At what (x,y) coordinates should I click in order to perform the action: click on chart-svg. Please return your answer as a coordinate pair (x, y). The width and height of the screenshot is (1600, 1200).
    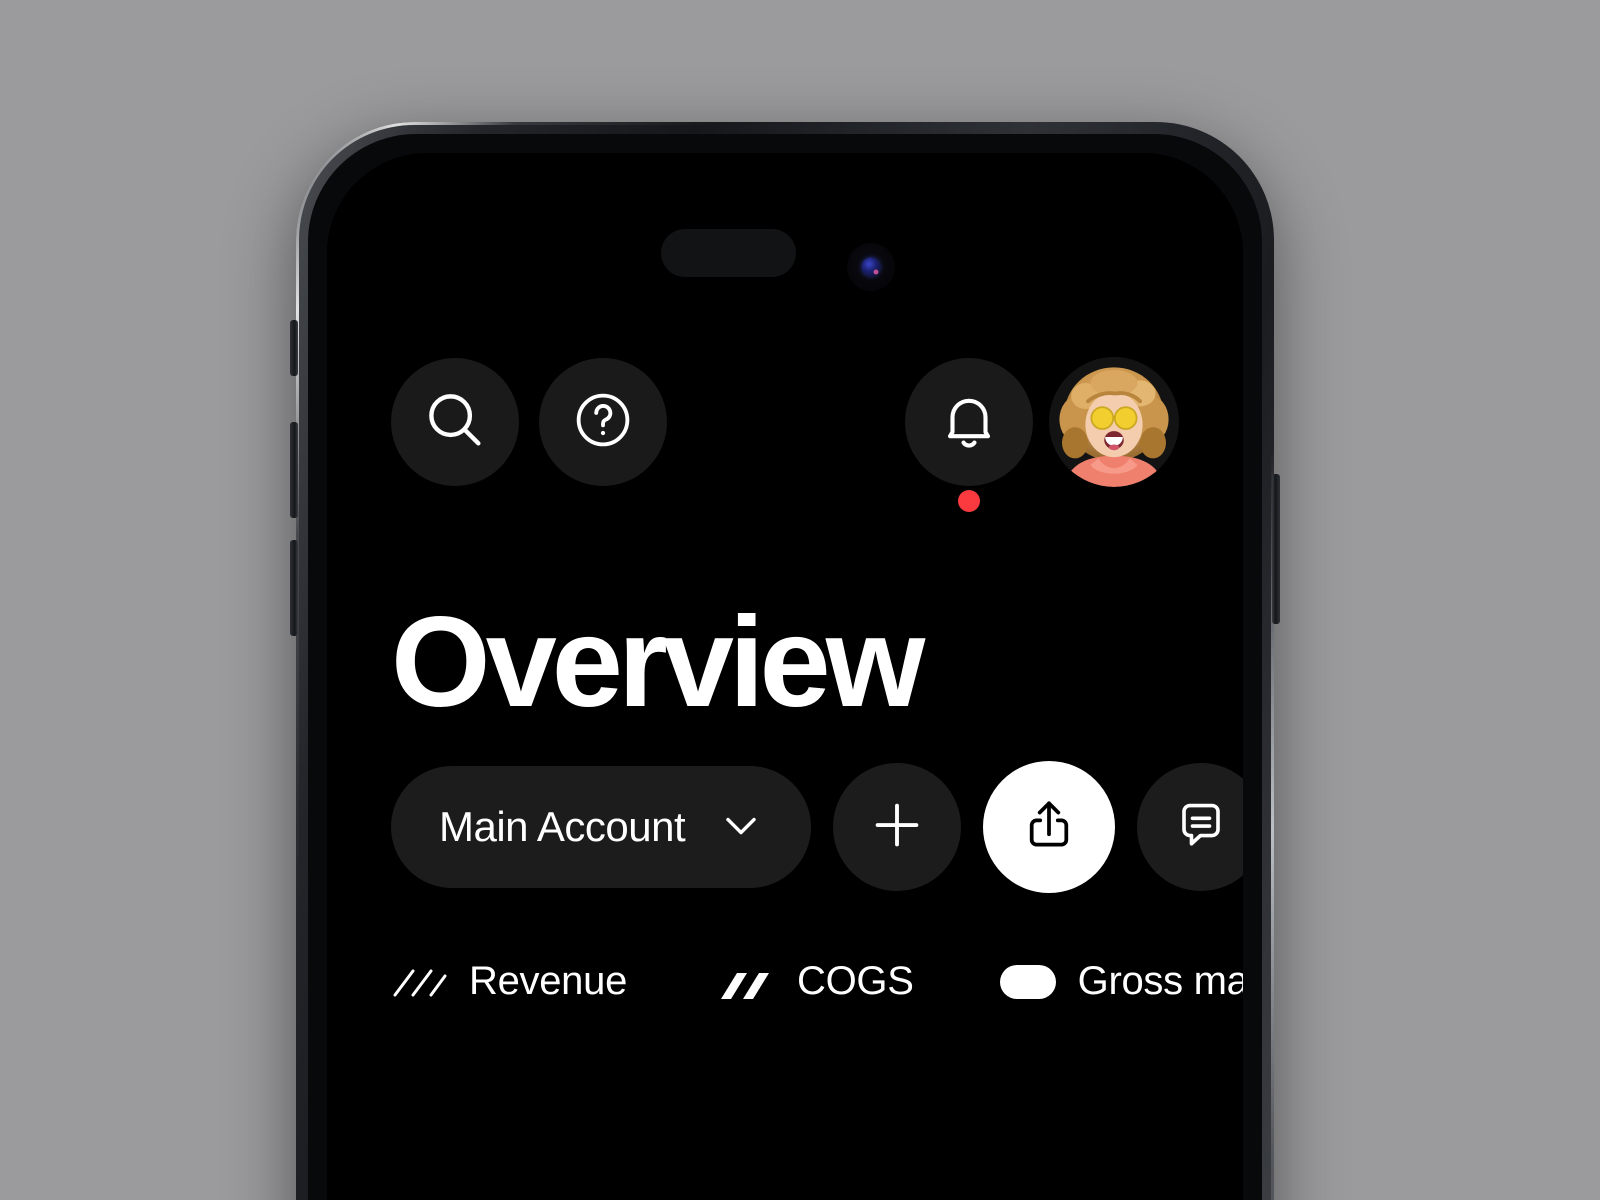
    Looking at the image, I should click on (785, 1152).